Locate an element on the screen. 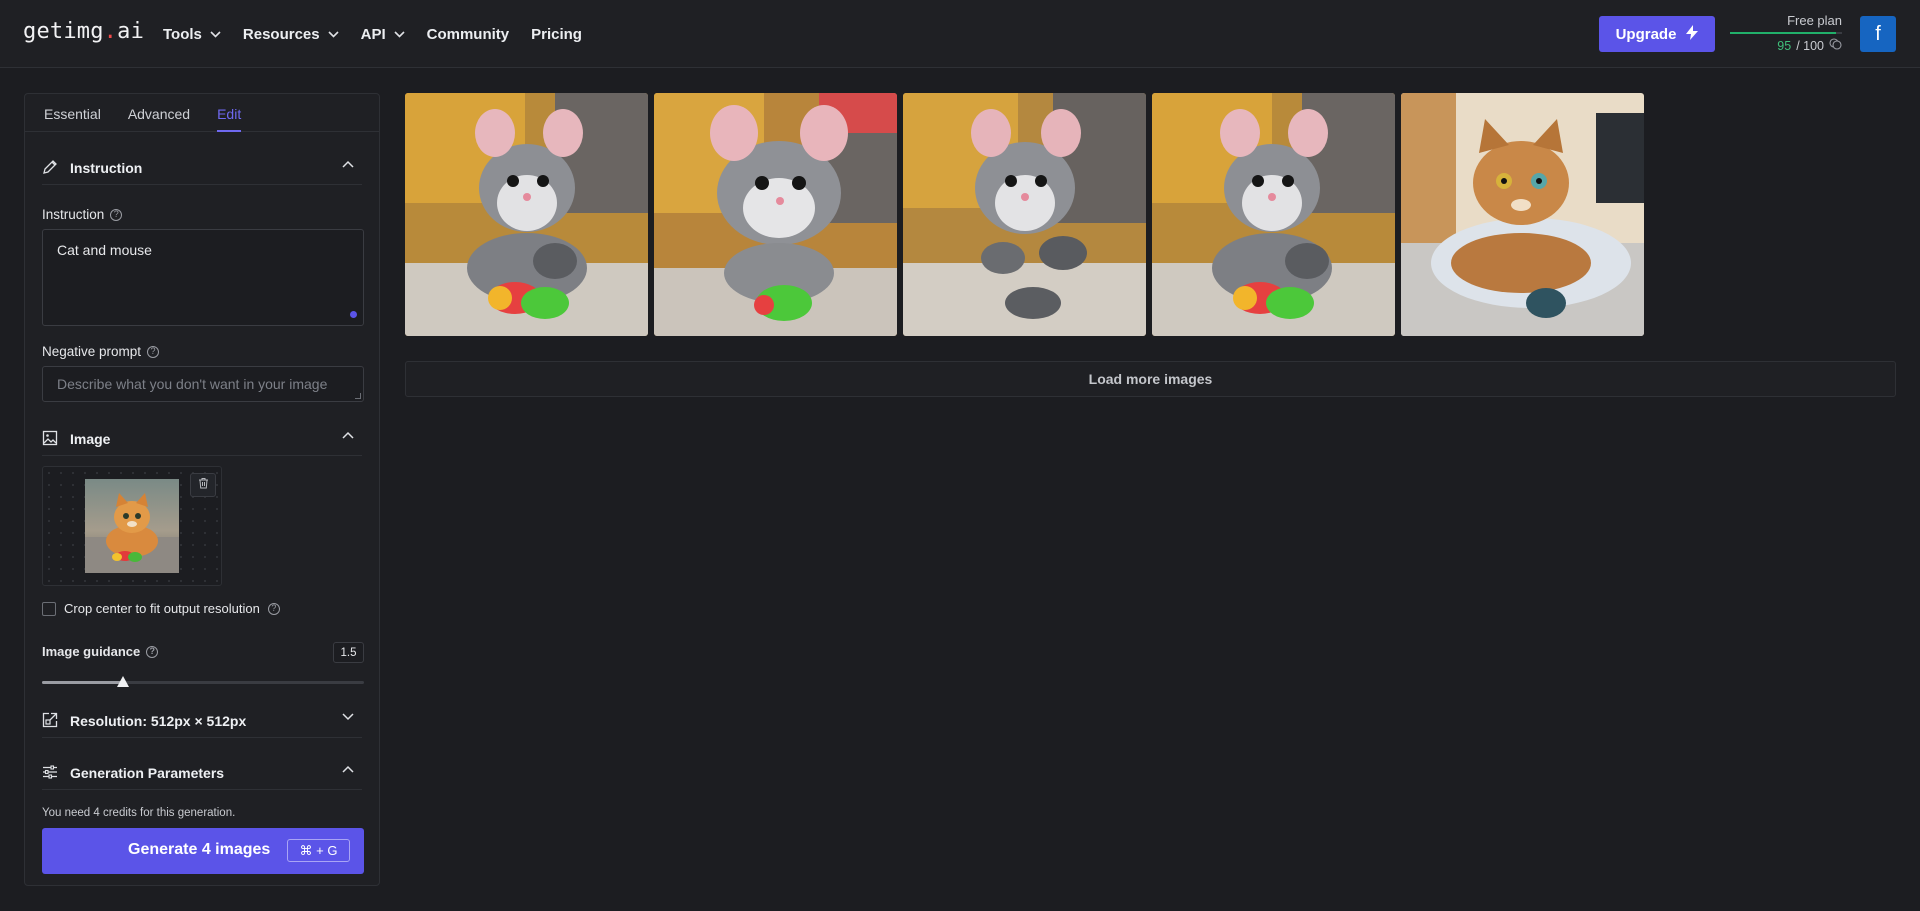 The height and width of the screenshot is (911, 1920). negative-prompt-label: Negative prompt ? is located at coordinates (101, 351).